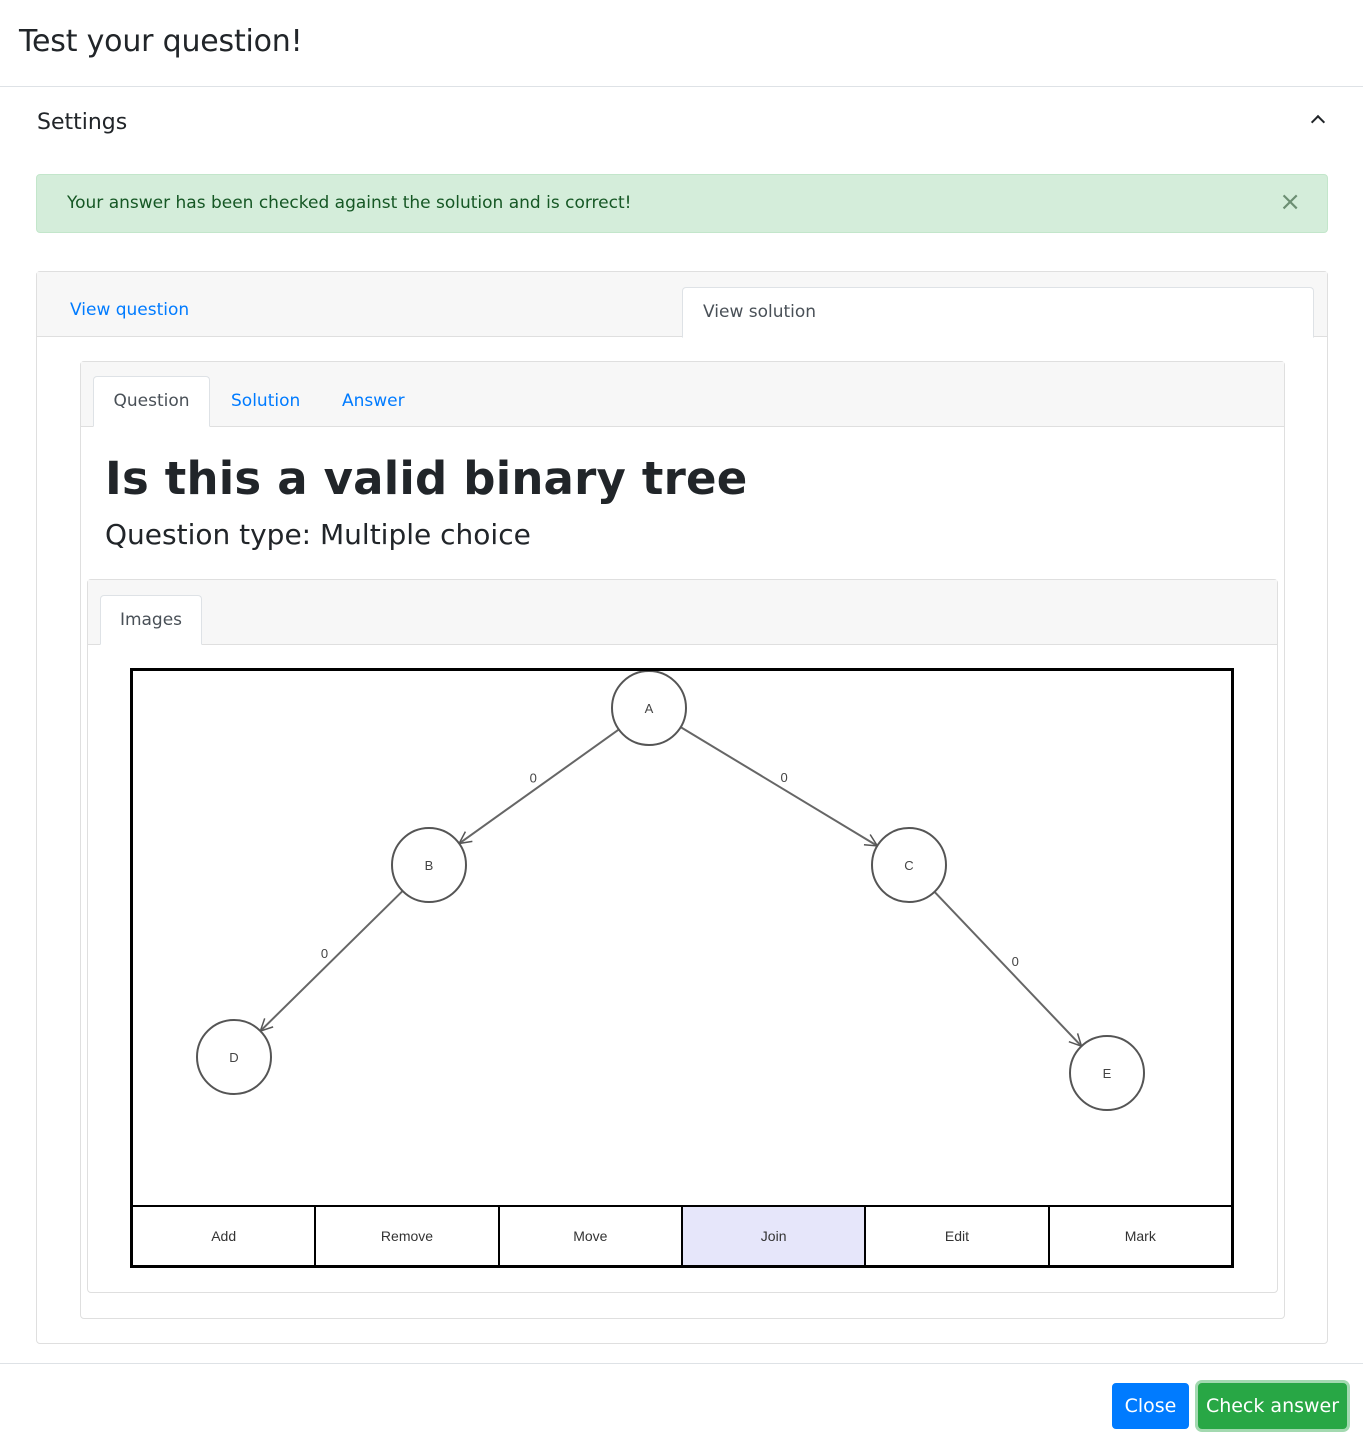  I want to click on node-label: A, so click(649, 708).